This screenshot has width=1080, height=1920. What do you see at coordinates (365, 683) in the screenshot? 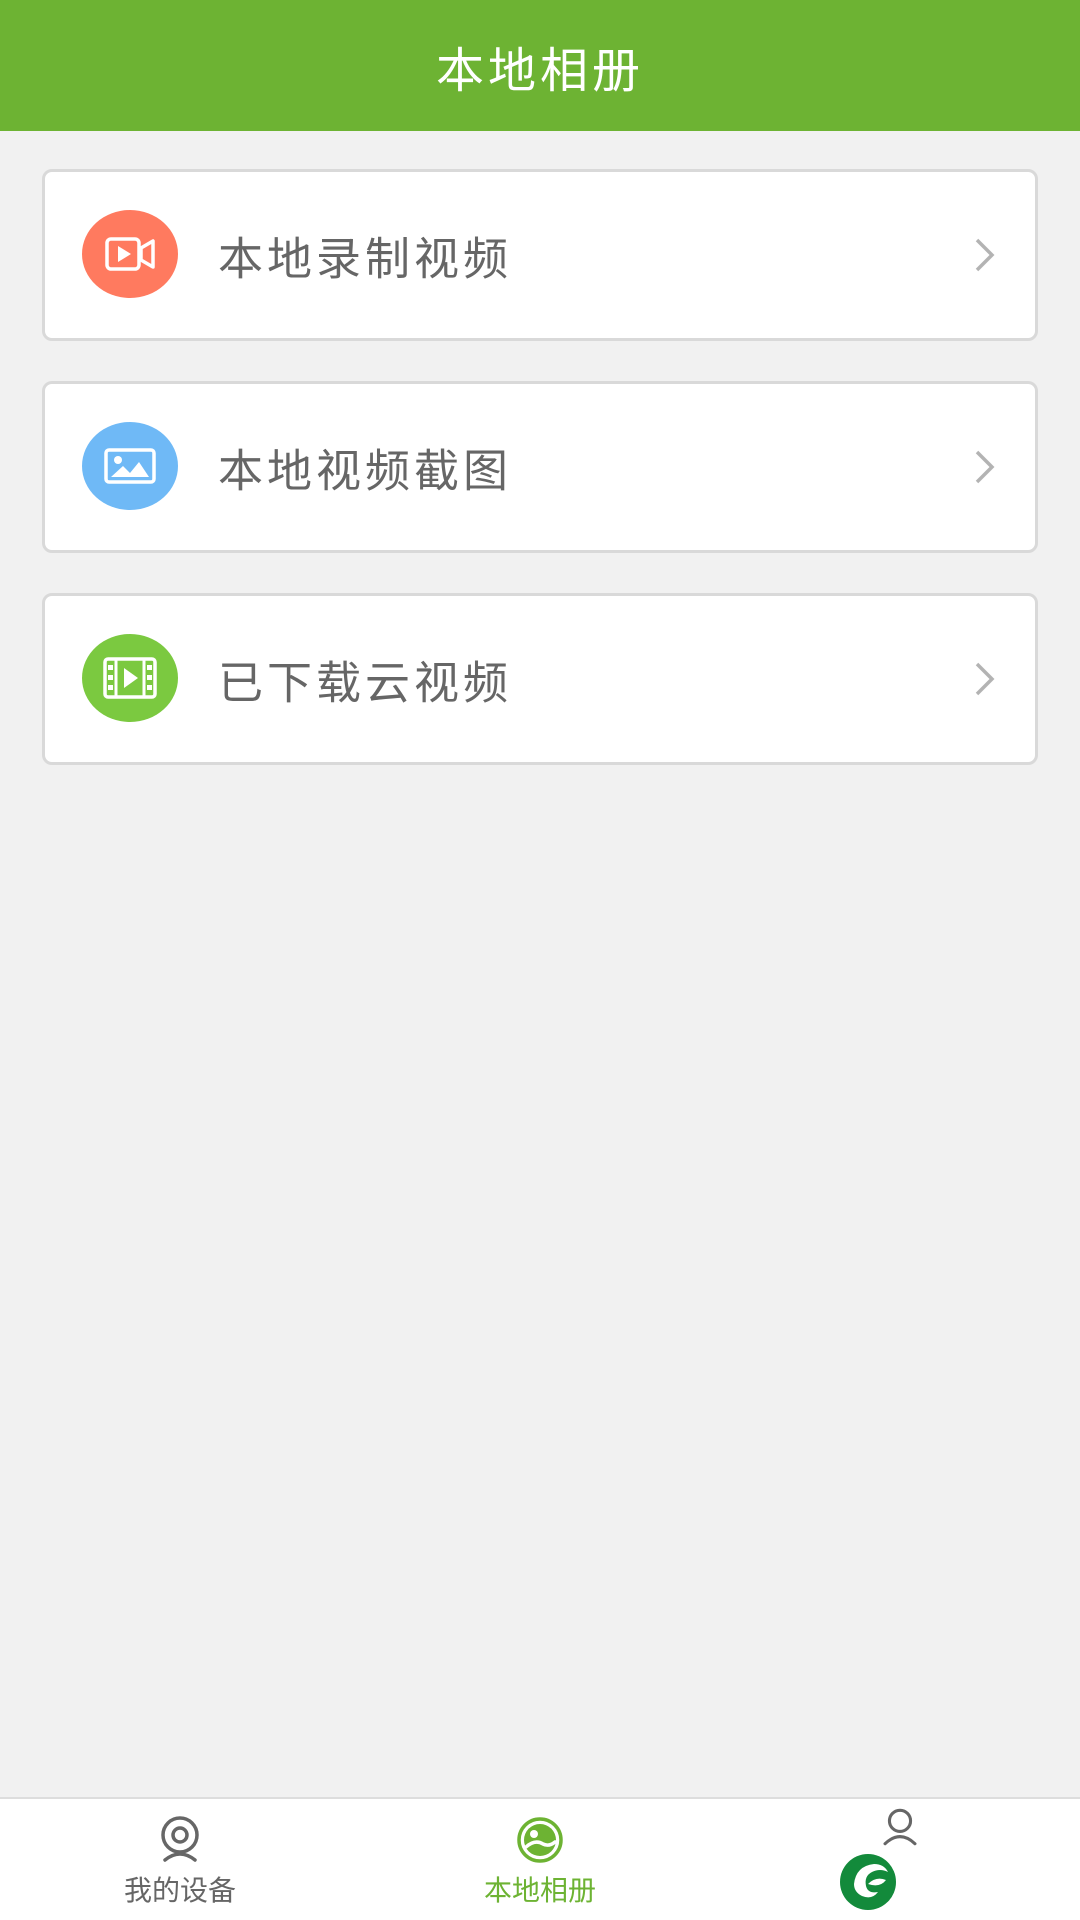
I see `menu-item-label: 已下载云视频` at bounding box center [365, 683].